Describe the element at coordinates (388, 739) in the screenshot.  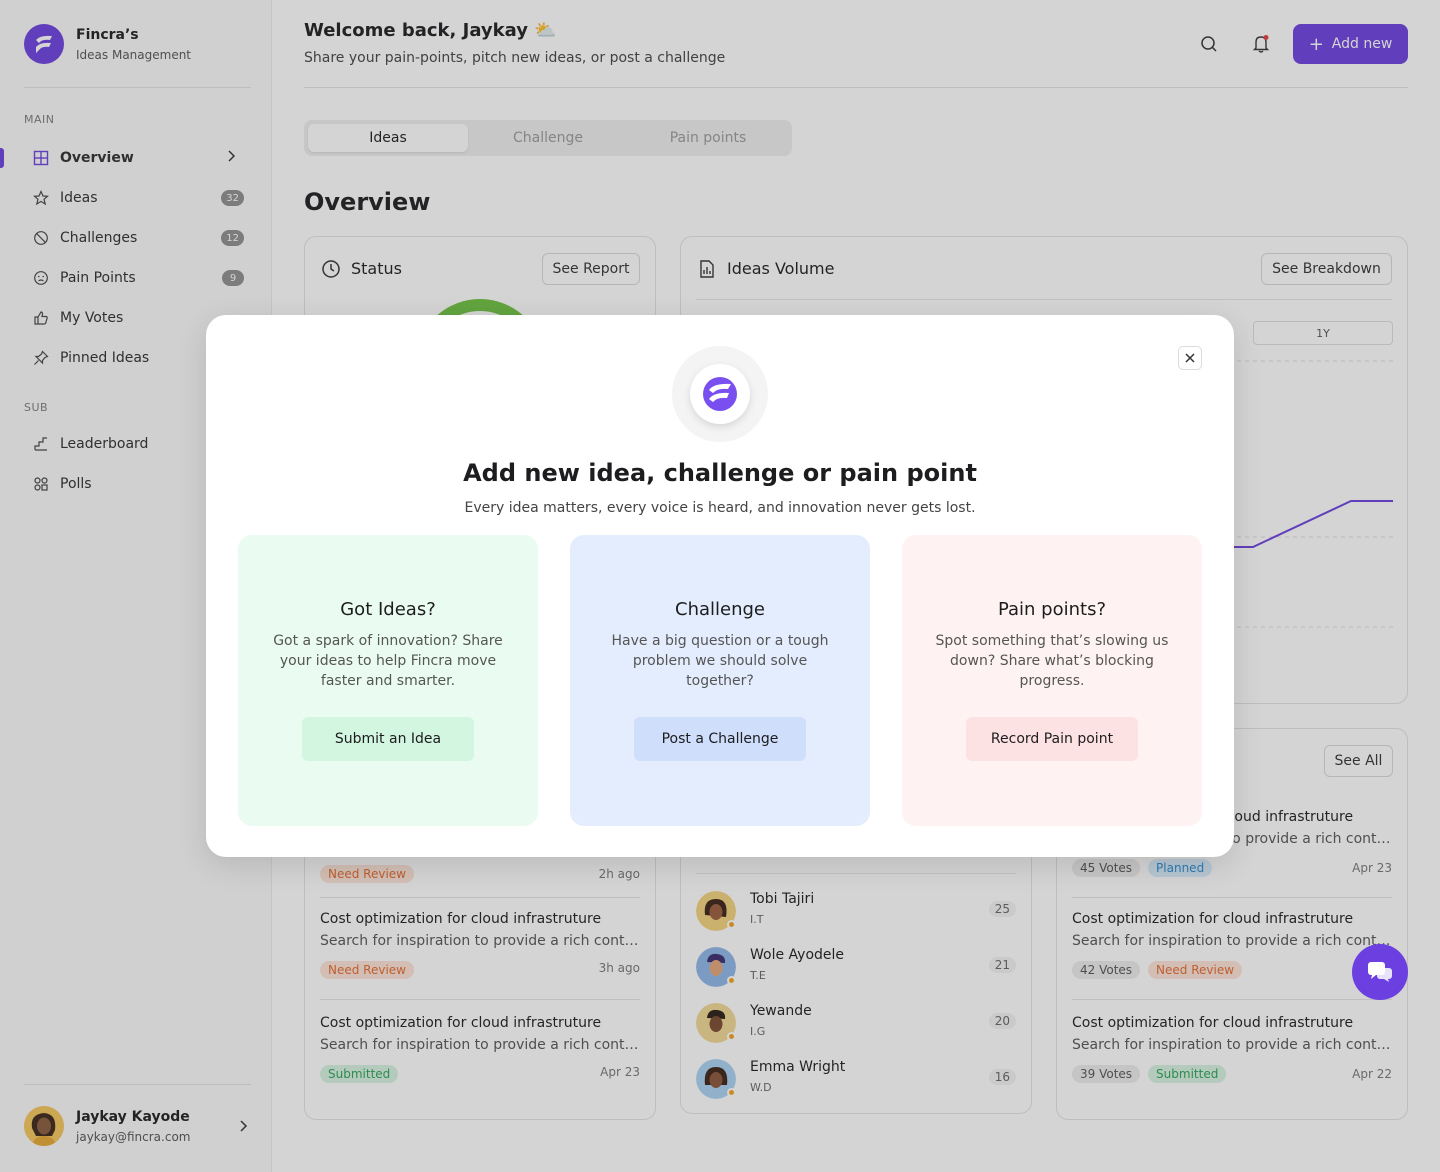
I see `submit-idea-button: Submit an Idea` at that location.